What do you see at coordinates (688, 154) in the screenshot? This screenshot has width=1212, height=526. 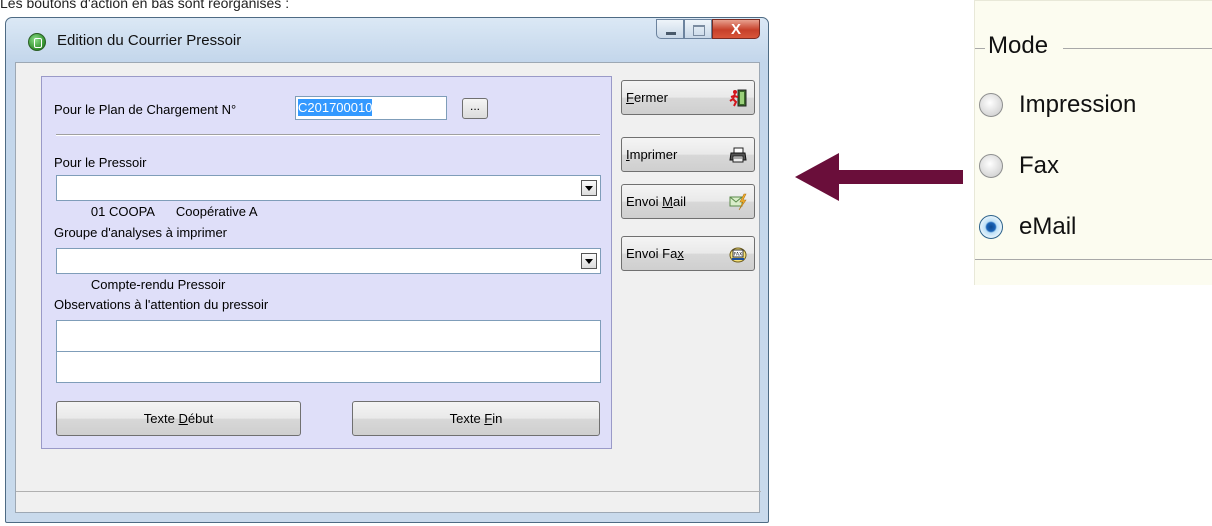 I see `imprimer-button: Imprimer` at bounding box center [688, 154].